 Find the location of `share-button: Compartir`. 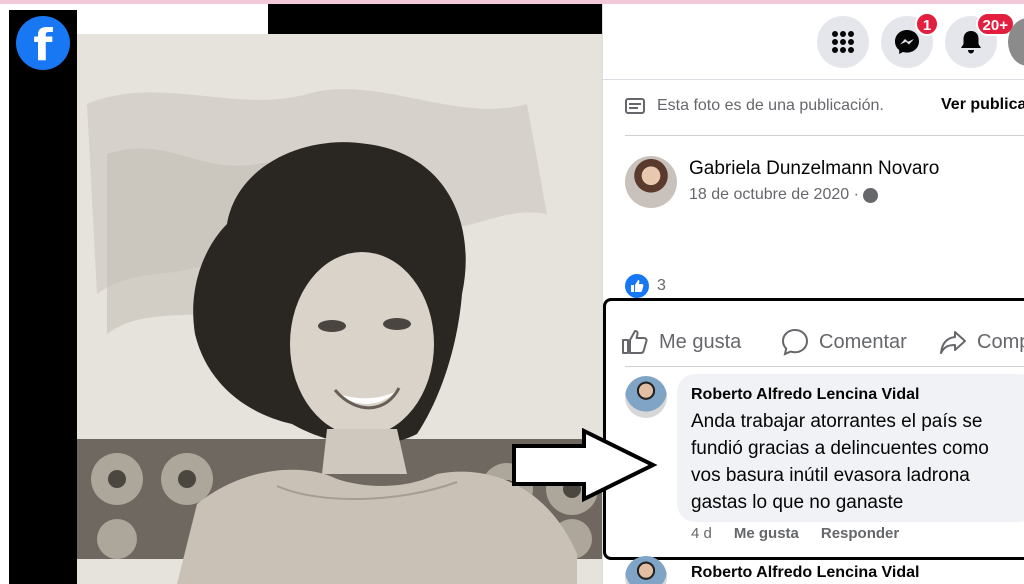

share-button: Compartir is located at coordinates (981, 342).